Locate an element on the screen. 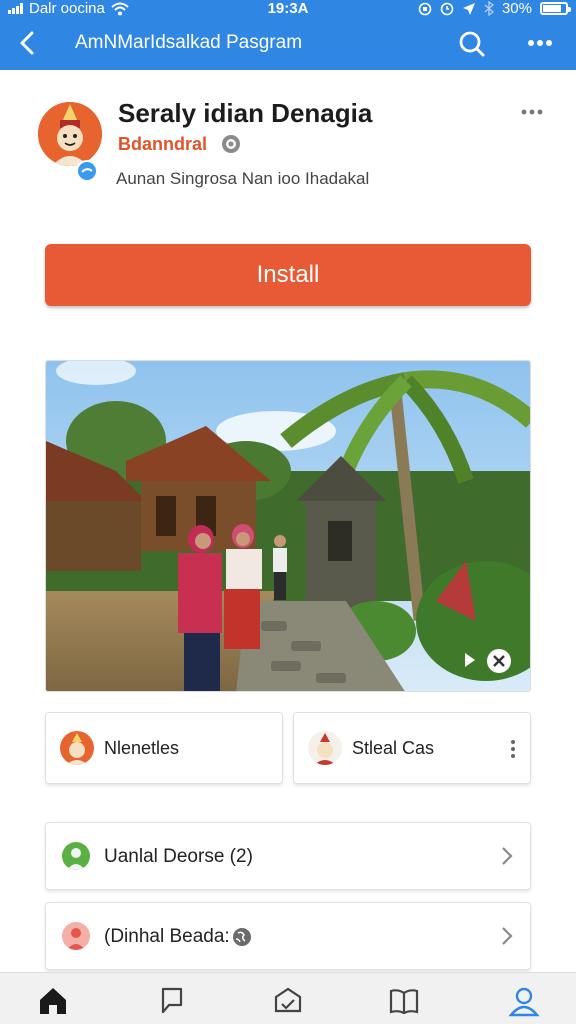 This screenshot has width=576, height=1024. alarm-icon is located at coordinates (447, 8).